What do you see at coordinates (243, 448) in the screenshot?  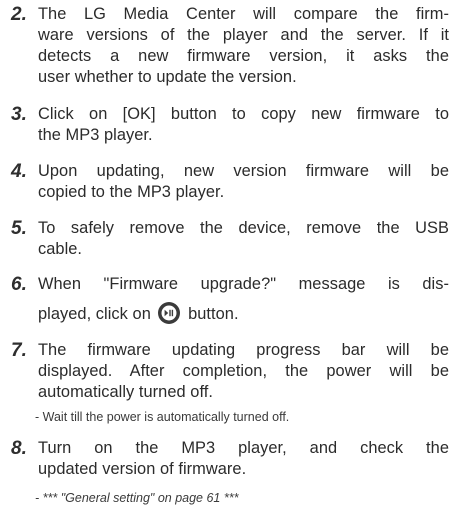 I see `step-text-line: Turn on the MP3 player, and check the` at bounding box center [243, 448].